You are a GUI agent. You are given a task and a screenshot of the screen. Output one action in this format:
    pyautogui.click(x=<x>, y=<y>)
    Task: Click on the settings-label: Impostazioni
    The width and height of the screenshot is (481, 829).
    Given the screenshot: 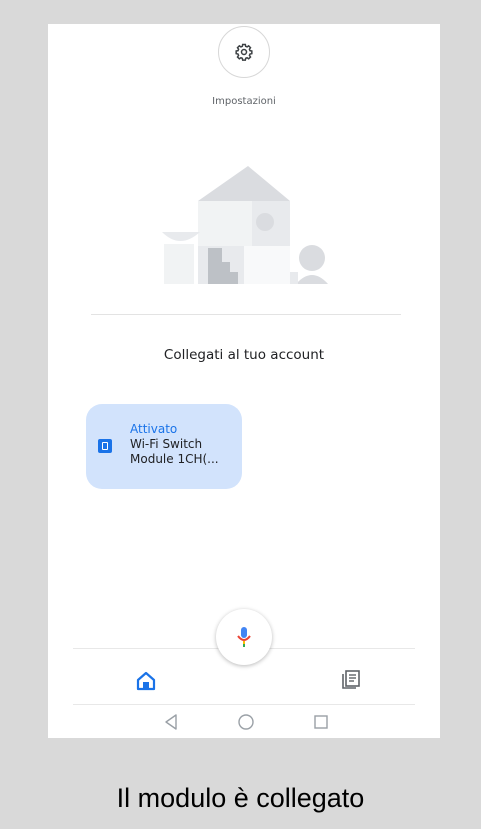 What is the action you would take?
    pyautogui.click(x=244, y=101)
    